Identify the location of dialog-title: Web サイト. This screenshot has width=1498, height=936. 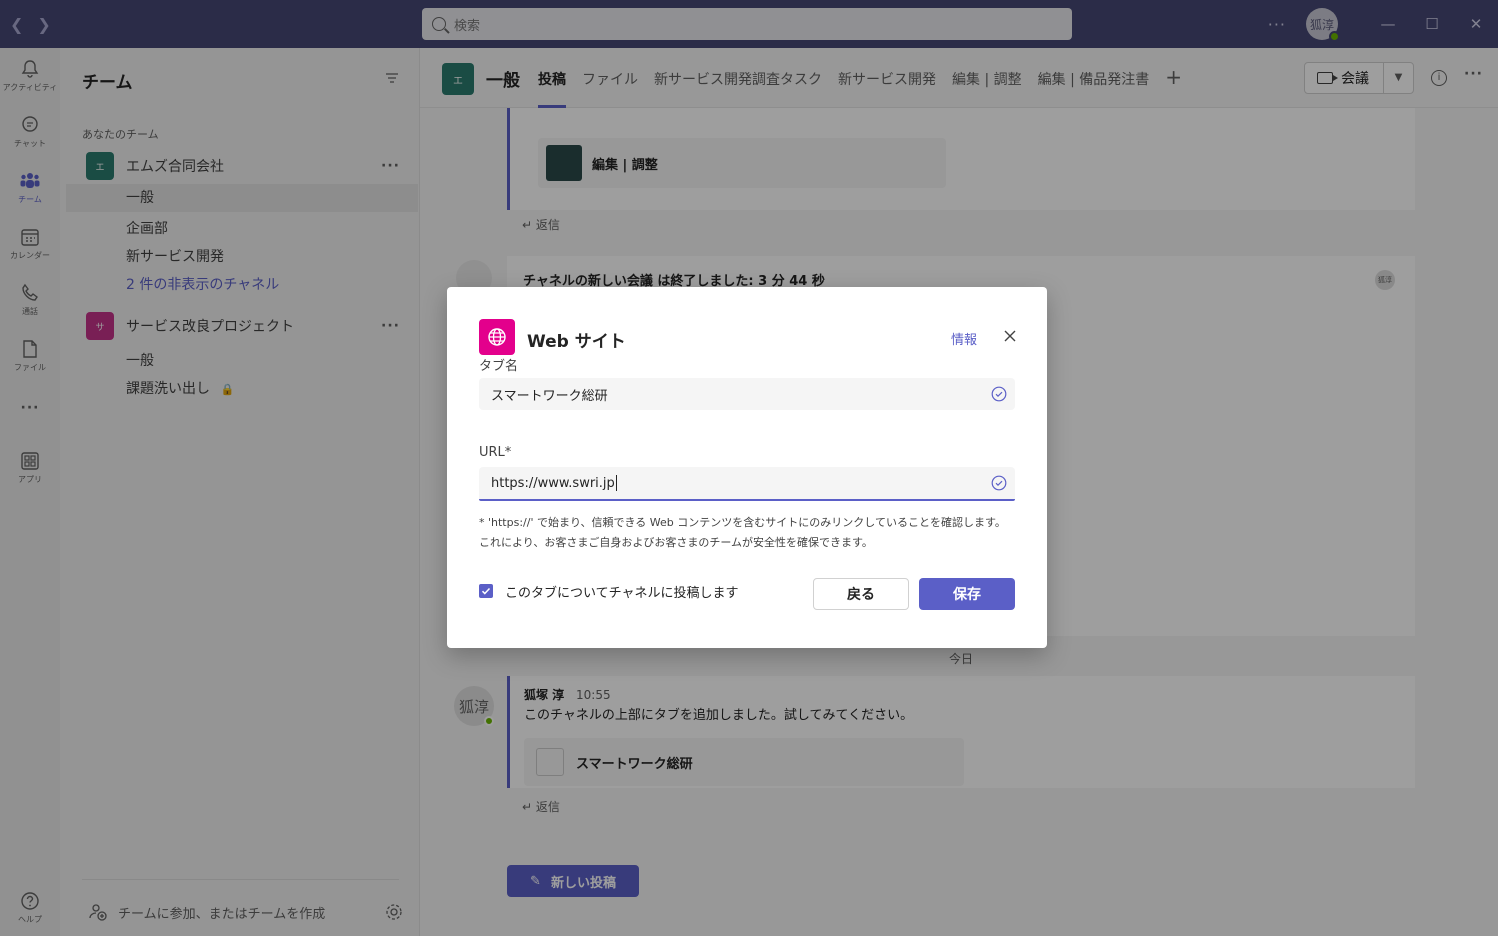
(576, 342).